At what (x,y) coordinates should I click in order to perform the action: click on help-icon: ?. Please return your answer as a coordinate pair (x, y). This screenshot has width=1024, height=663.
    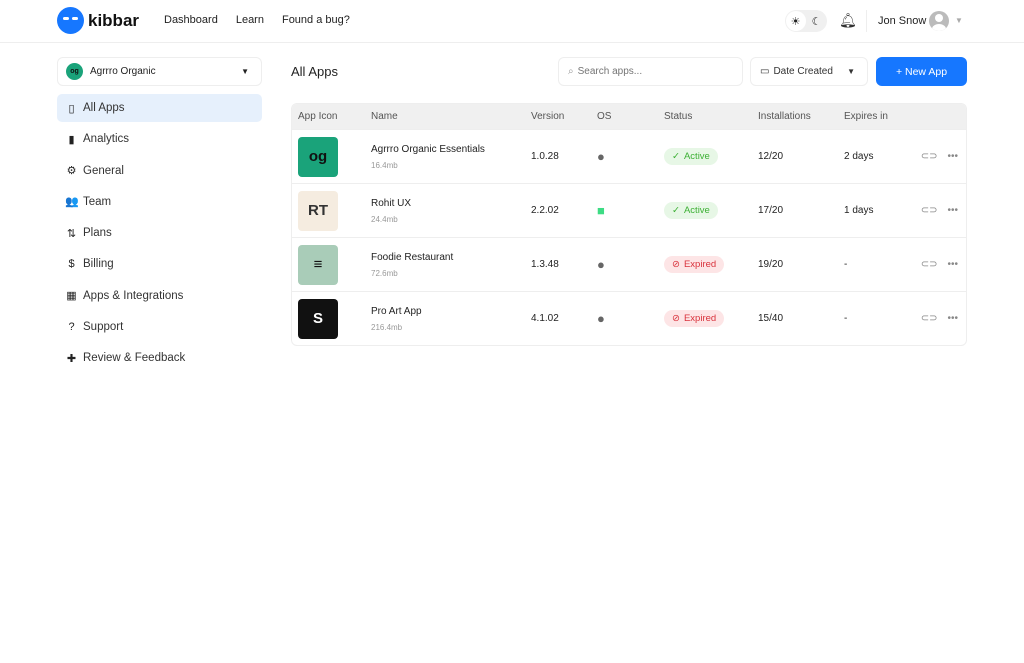
    Looking at the image, I should click on (71, 327).